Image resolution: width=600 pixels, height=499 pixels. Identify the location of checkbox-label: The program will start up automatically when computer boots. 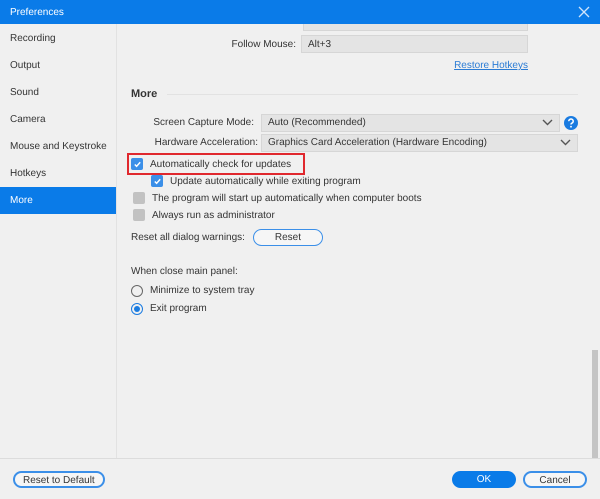
(287, 199).